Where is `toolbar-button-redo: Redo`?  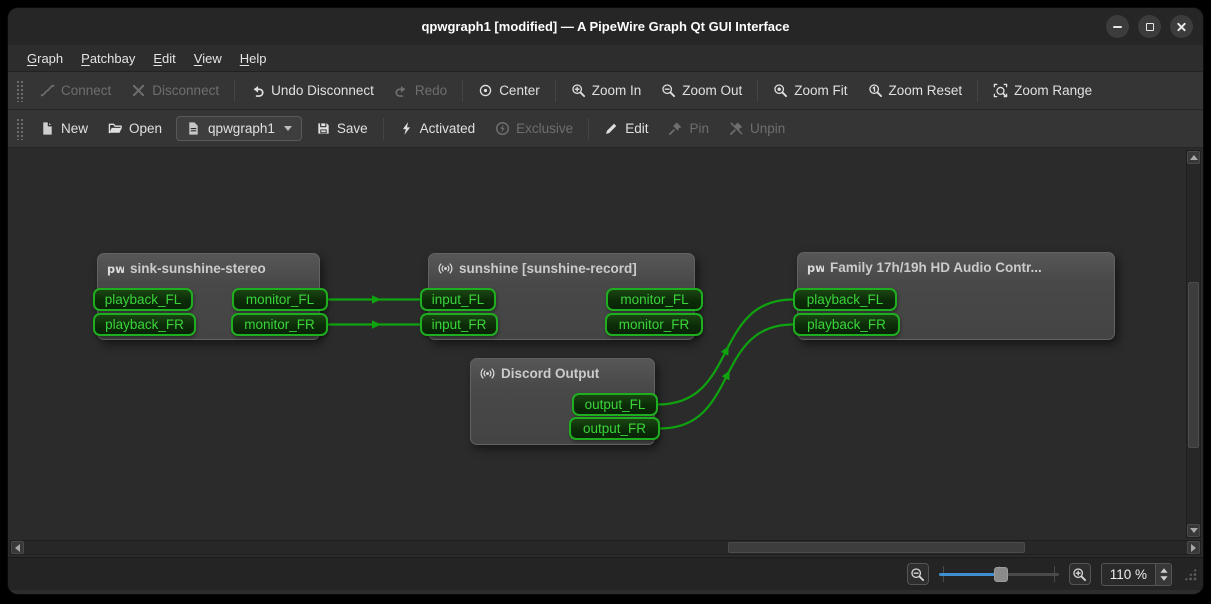
toolbar-button-redo: Redo is located at coordinates (420, 90).